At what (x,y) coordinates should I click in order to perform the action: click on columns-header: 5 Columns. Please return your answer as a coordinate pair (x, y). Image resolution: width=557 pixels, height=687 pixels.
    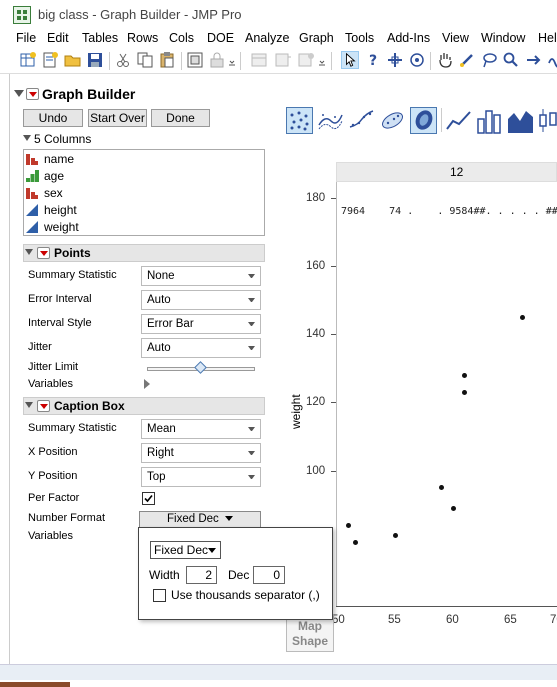
    Looking at the image, I should click on (63, 139).